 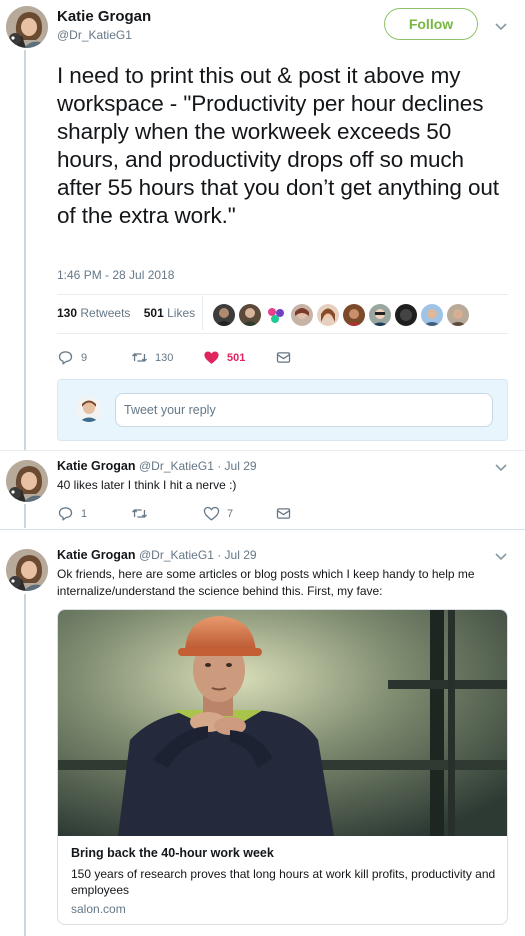 I want to click on like-action-count: 501, so click(x=236, y=357).